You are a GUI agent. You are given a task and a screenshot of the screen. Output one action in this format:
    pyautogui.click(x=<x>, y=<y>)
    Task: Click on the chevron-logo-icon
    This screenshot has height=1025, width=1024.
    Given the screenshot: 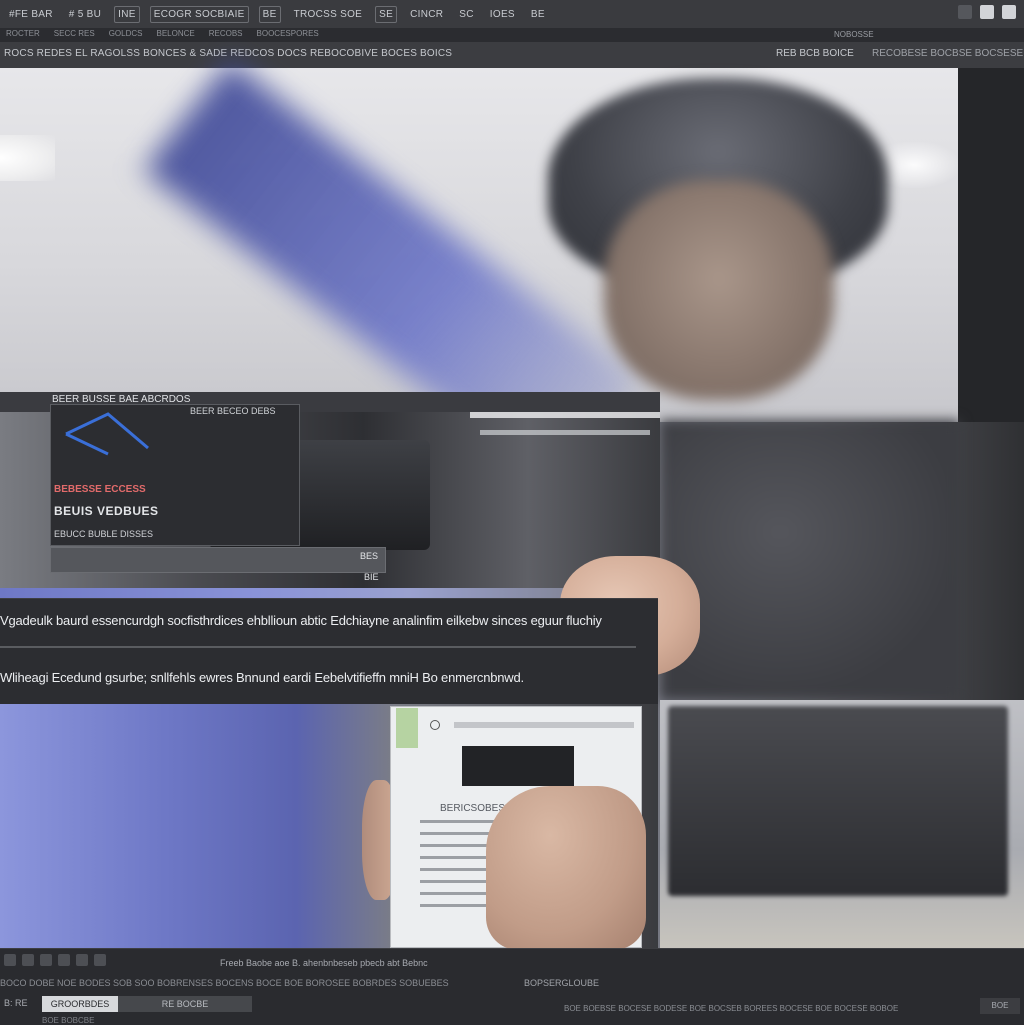 What is the action you would take?
    pyautogui.click(x=107, y=434)
    